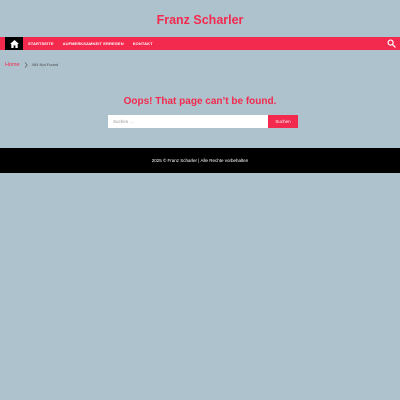 The height and width of the screenshot is (400, 400). What do you see at coordinates (188, 121) in the screenshot?
I see `search-input` at bounding box center [188, 121].